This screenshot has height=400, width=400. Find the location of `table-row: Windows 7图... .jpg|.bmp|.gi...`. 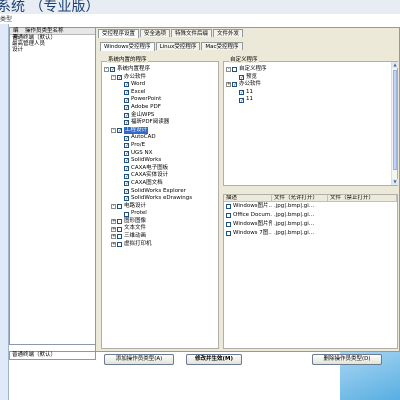

table-row: Windows 7图... .jpg|.bmp|.gi... is located at coordinates (310, 233).